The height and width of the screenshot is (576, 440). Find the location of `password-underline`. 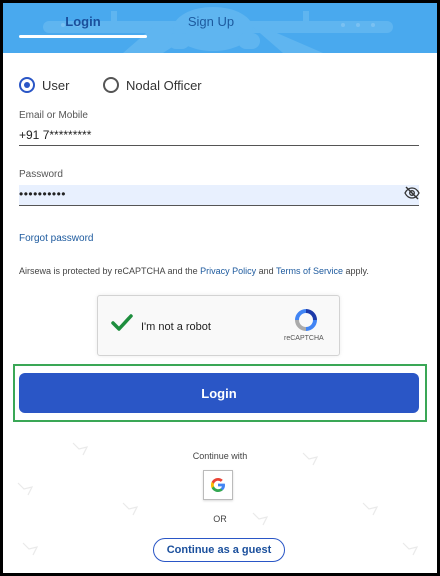

password-underline is located at coordinates (219, 205).